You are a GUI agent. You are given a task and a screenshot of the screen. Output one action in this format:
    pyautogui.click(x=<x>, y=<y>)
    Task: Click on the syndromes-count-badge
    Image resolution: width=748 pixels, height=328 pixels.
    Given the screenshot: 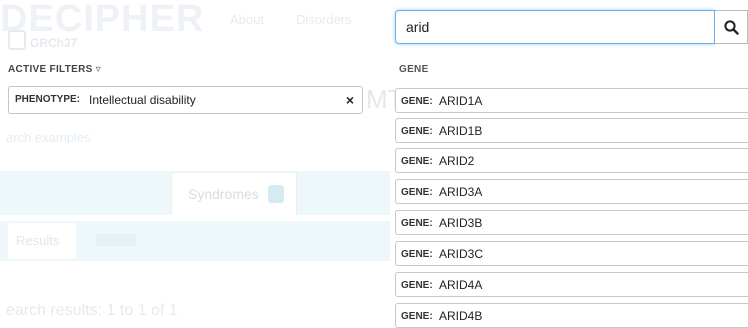 What is the action you would take?
    pyautogui.click(x=276, y=194)
    